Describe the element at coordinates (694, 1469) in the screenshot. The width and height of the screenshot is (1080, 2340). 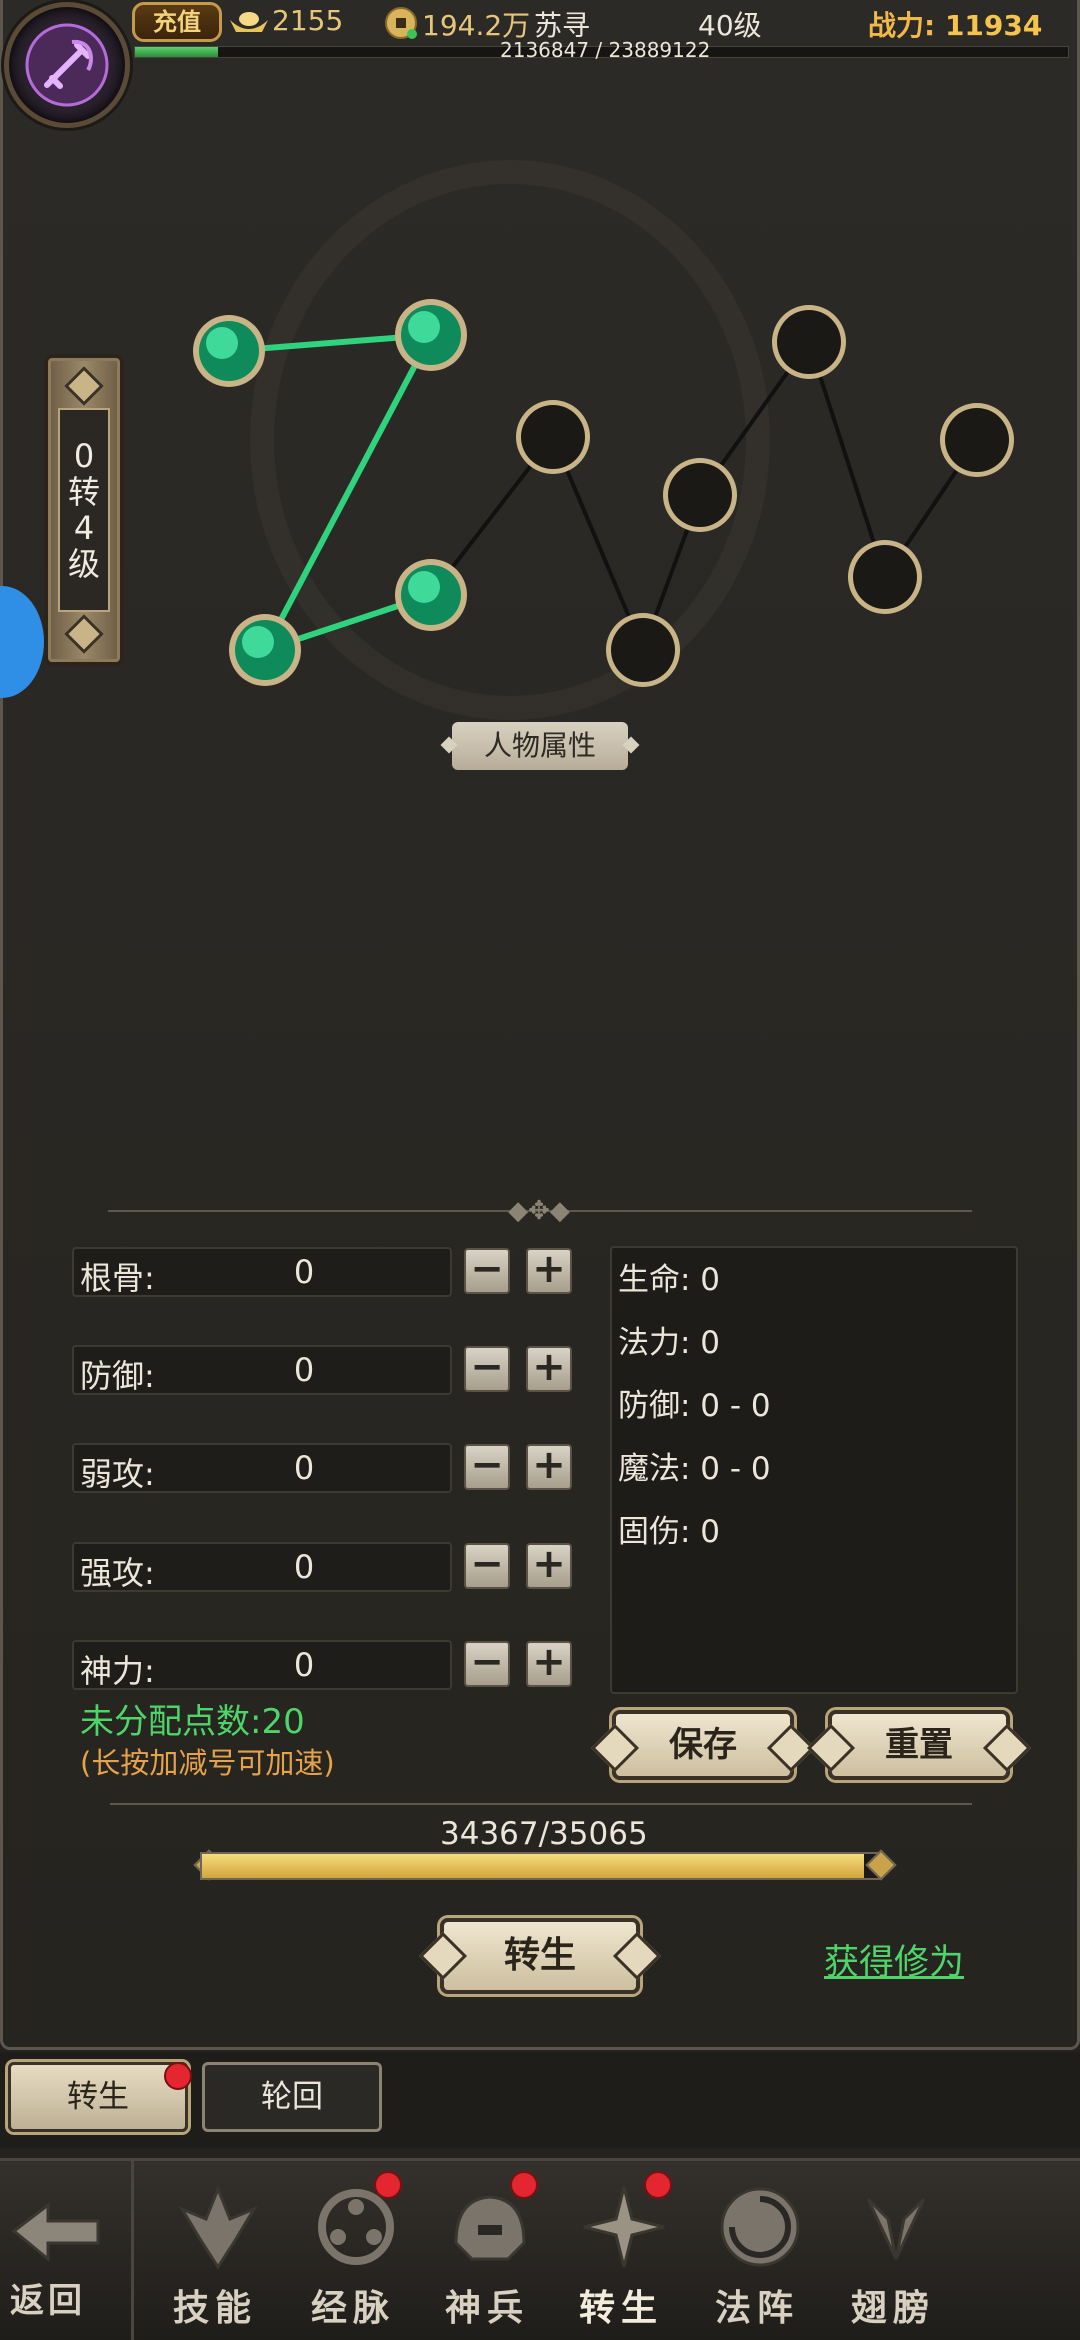
I see `result-line: 魔法: 0 - 0` at that location.